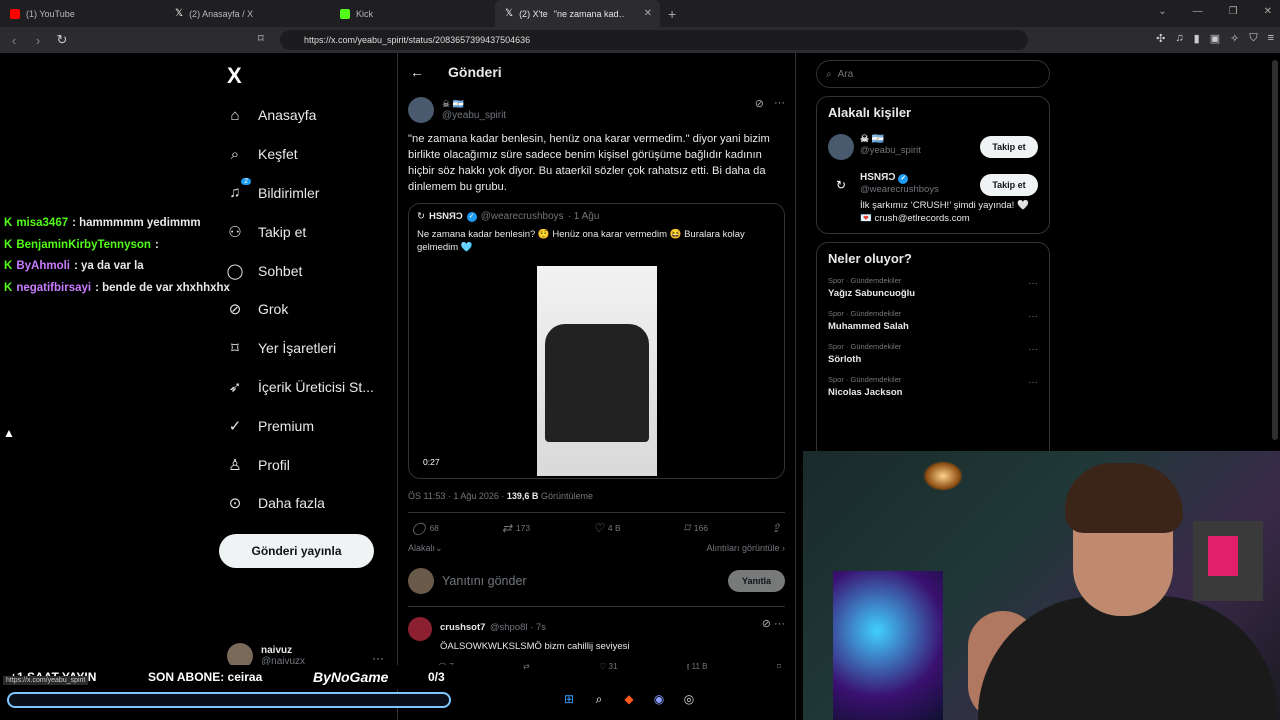  Describe the element at coordinates (300, 309) in the screenshot. I see `nav-grok: ⊘ Grok` at that location.